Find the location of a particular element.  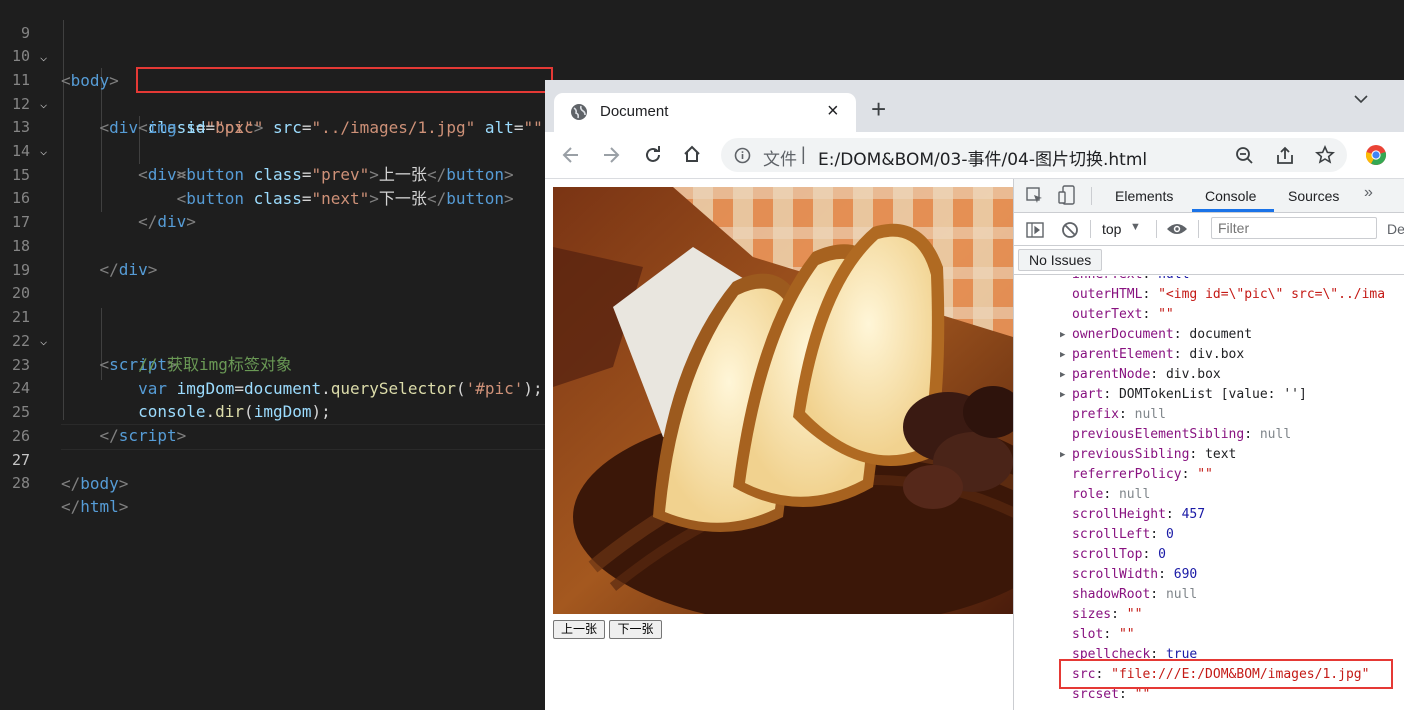

console-property-row: prefix: null is located at coordinates (1119, 415).